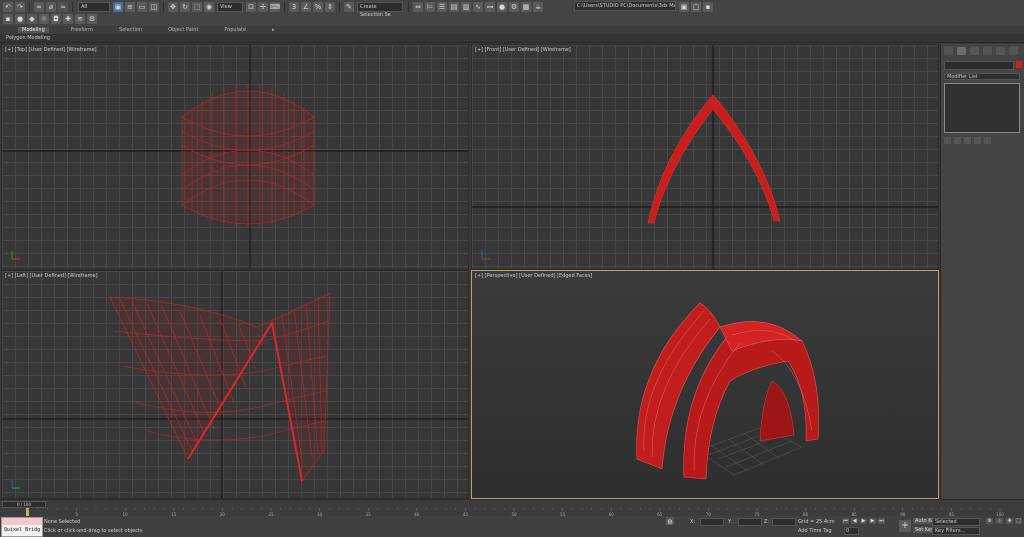 This screenshot has width=1024, height=537. What do you see at coordinates (514, 7) in the screenshot?
I see `render-setup-icon: ⚙` at bounding box center [514, 7].